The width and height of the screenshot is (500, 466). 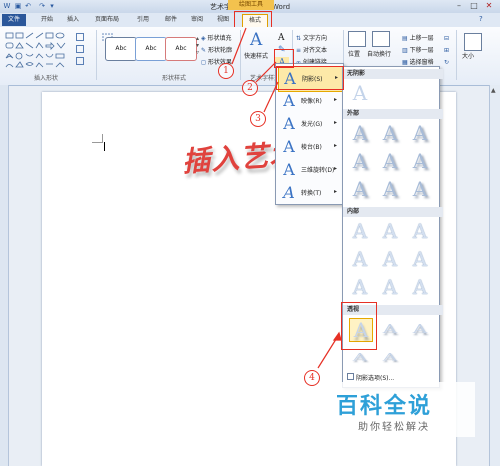 I want to click on watermark-subtitle: 助你轻松解决, so click(x=394, y=427).